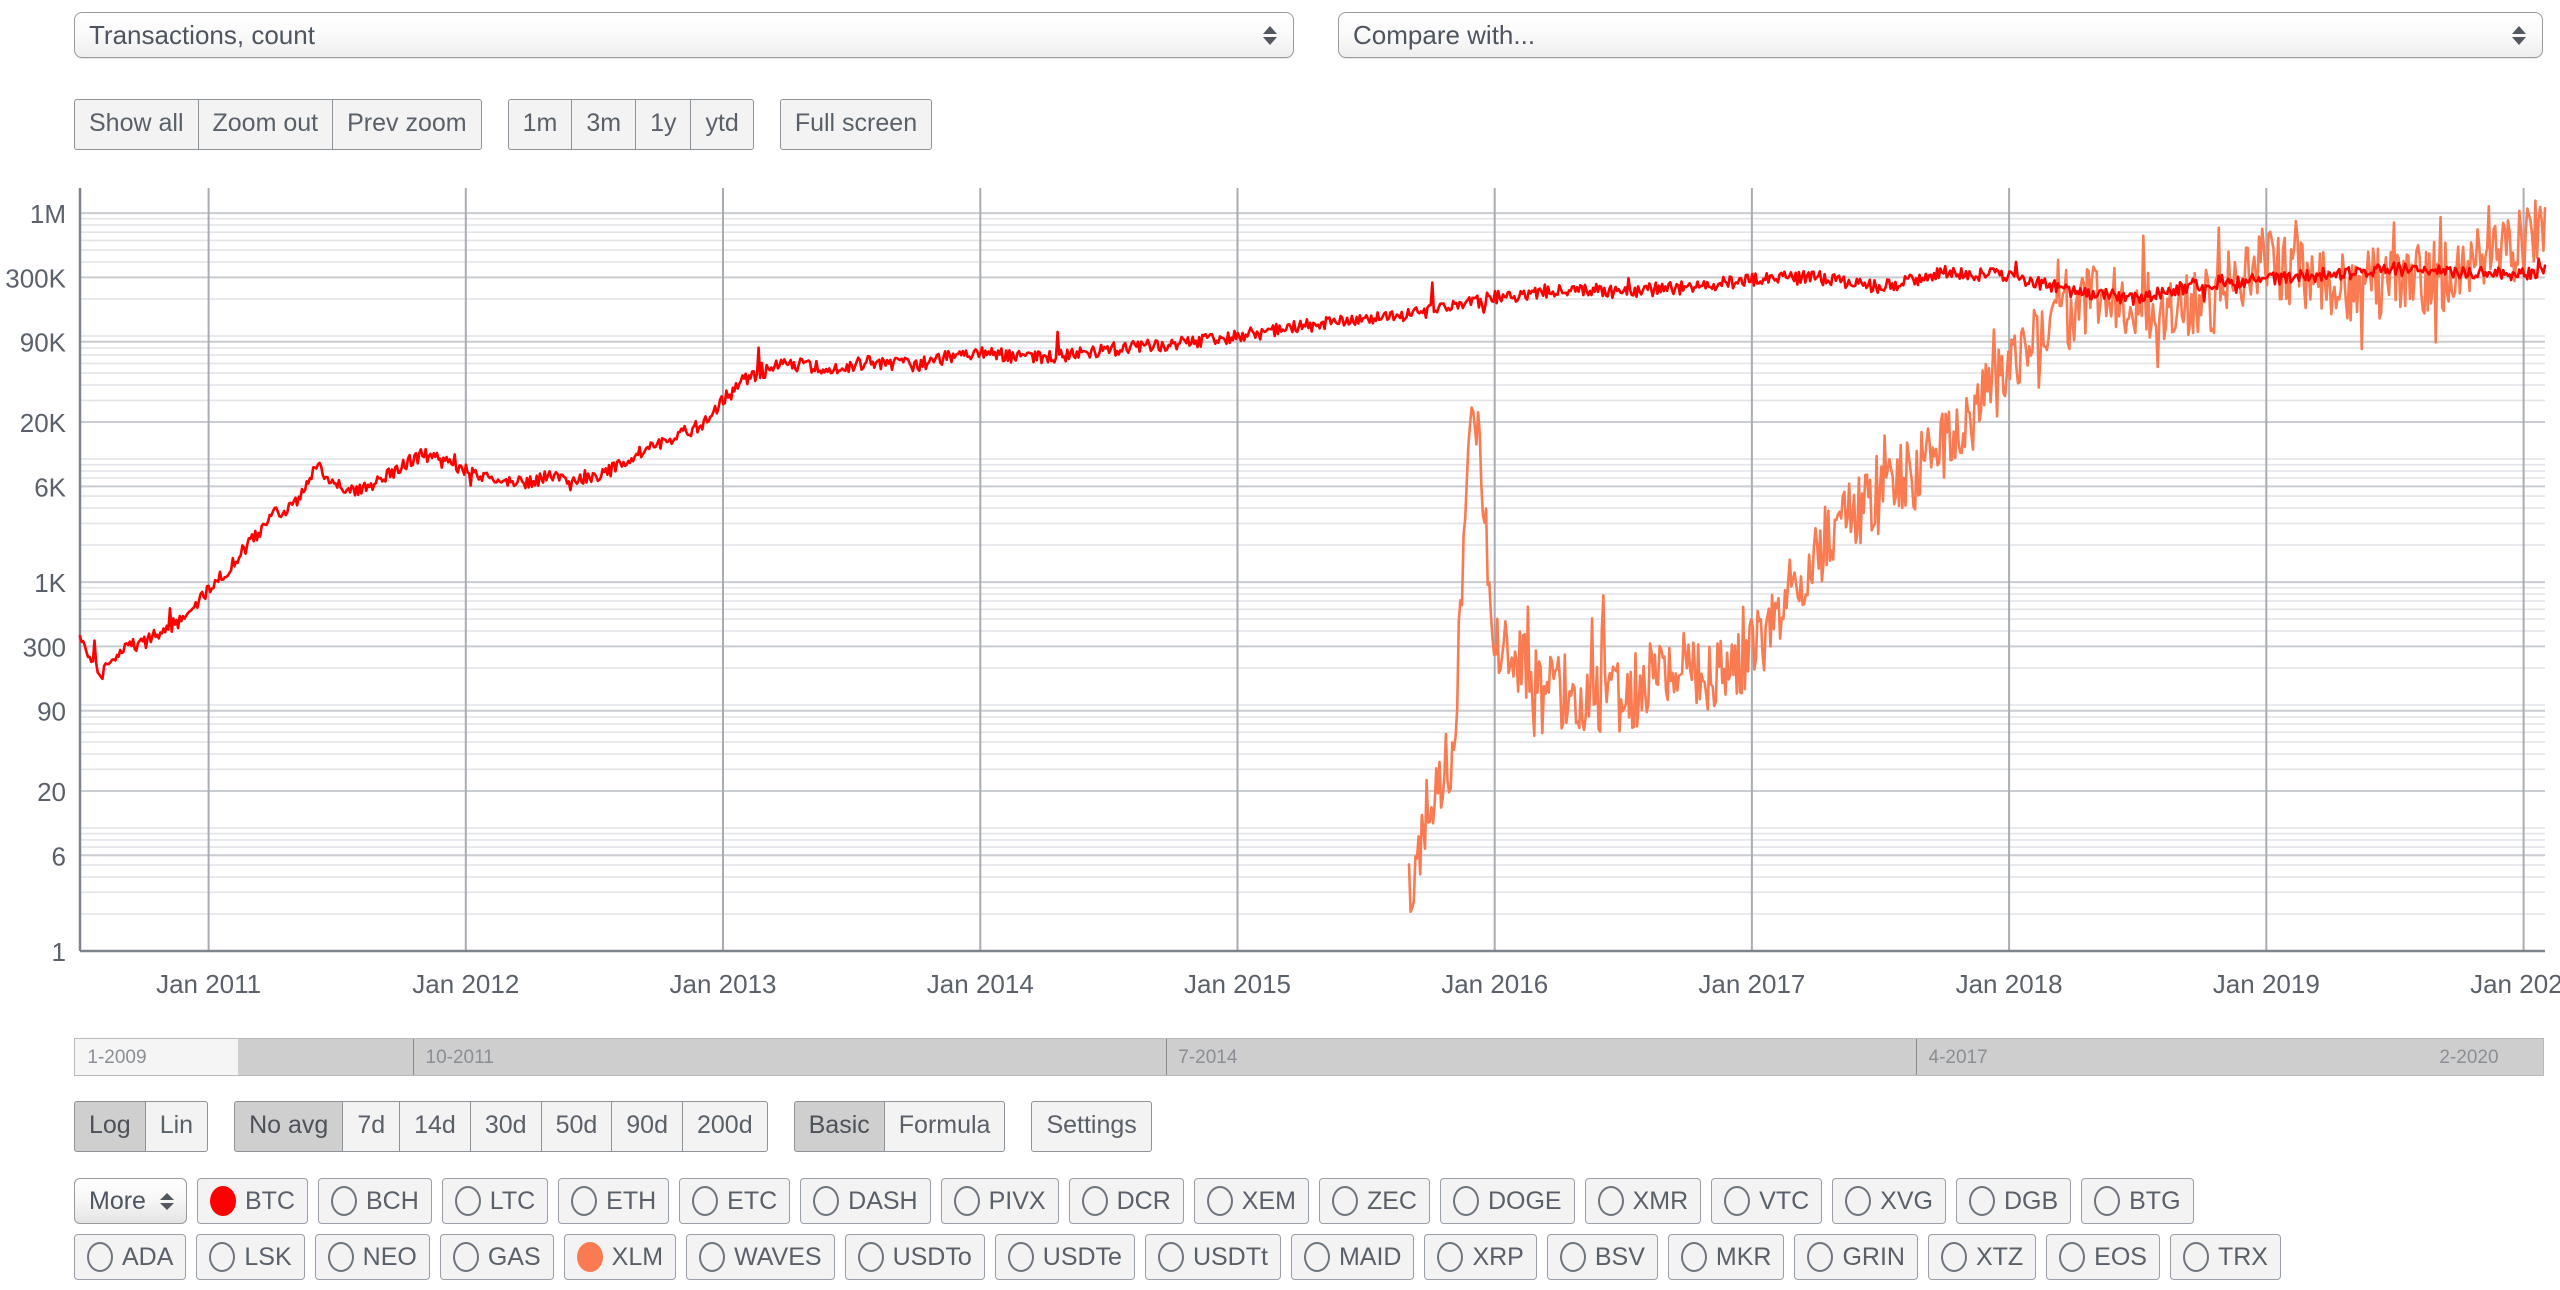  What do you see at coordinates (725, 1126) in the screenshot?
I see `avg-200d-button: 200d` at bounding box center [725, 1126].